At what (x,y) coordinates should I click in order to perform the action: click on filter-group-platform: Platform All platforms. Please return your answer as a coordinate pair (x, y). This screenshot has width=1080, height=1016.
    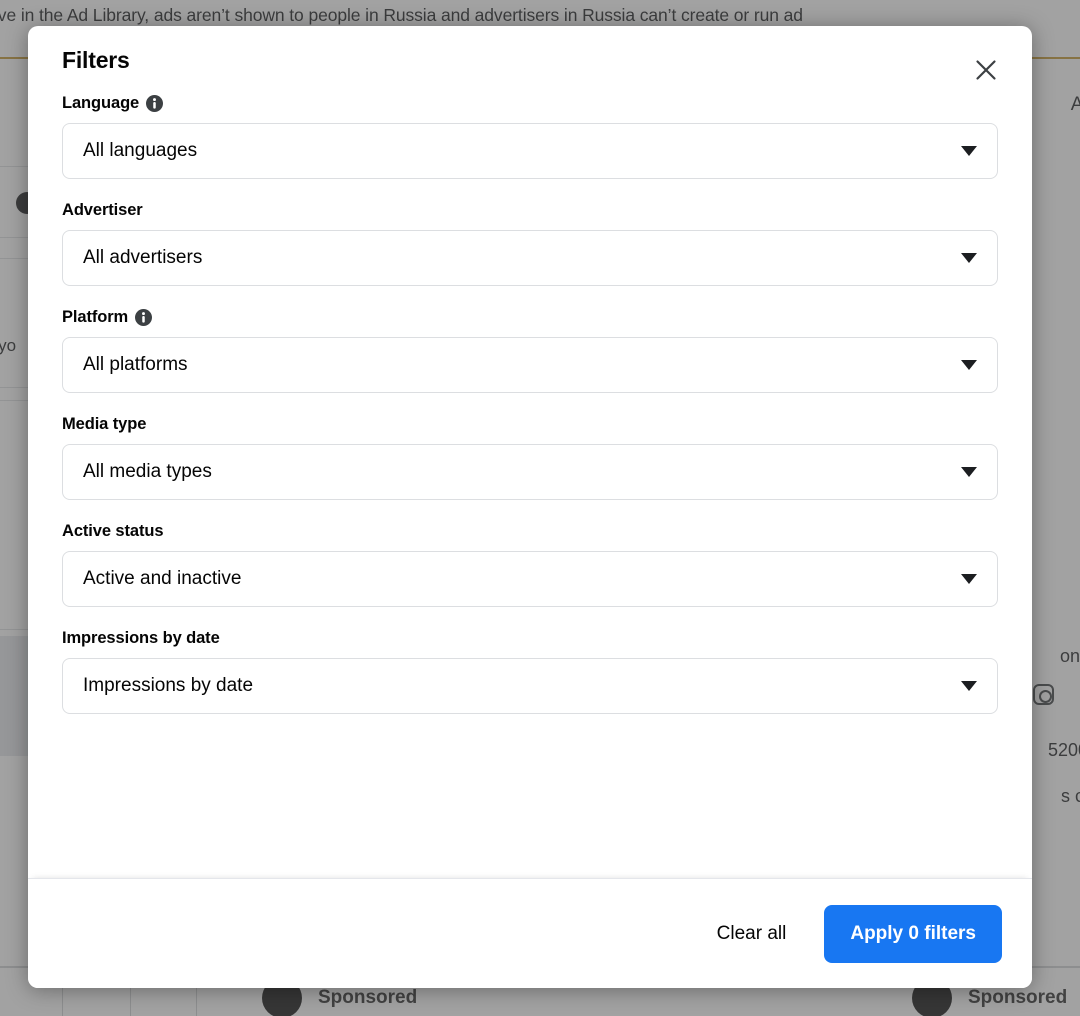
    Looking at the image, I should click on (530, 350).